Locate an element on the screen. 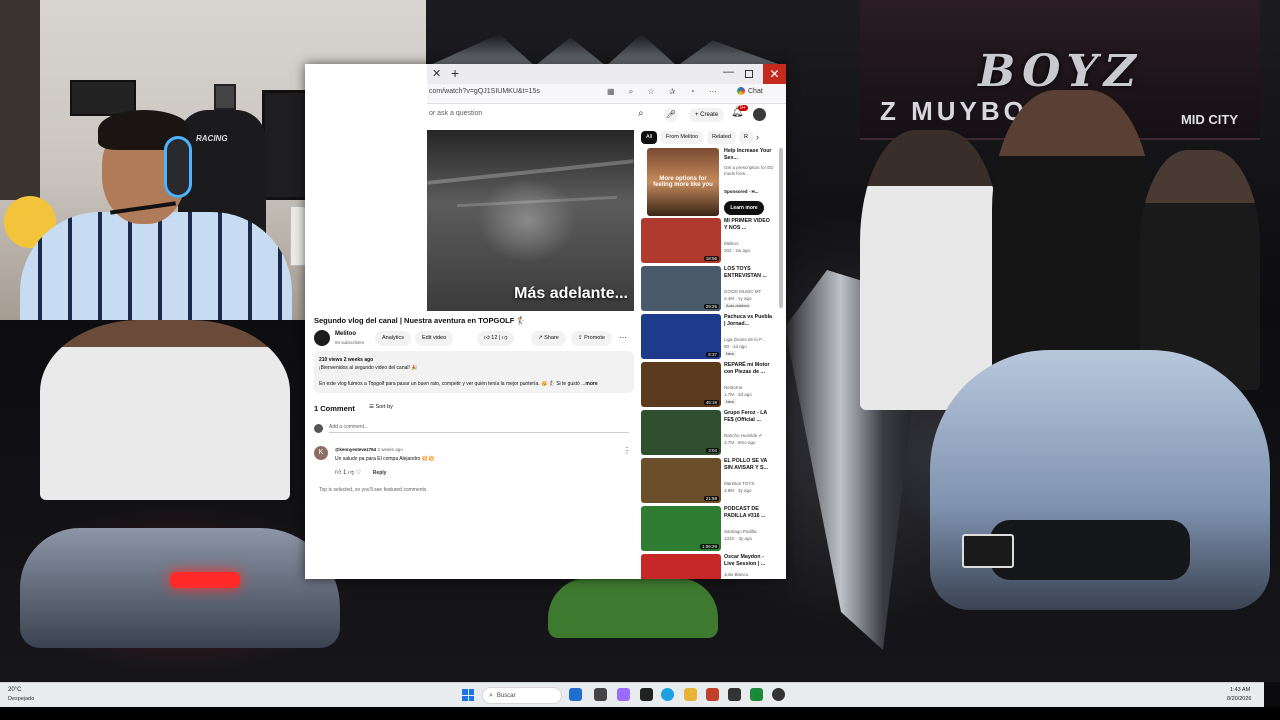 The height and width of the screenshot is (720, 1280). sort-by-button: ☰ Sort by is located at coordinates (381, 407).